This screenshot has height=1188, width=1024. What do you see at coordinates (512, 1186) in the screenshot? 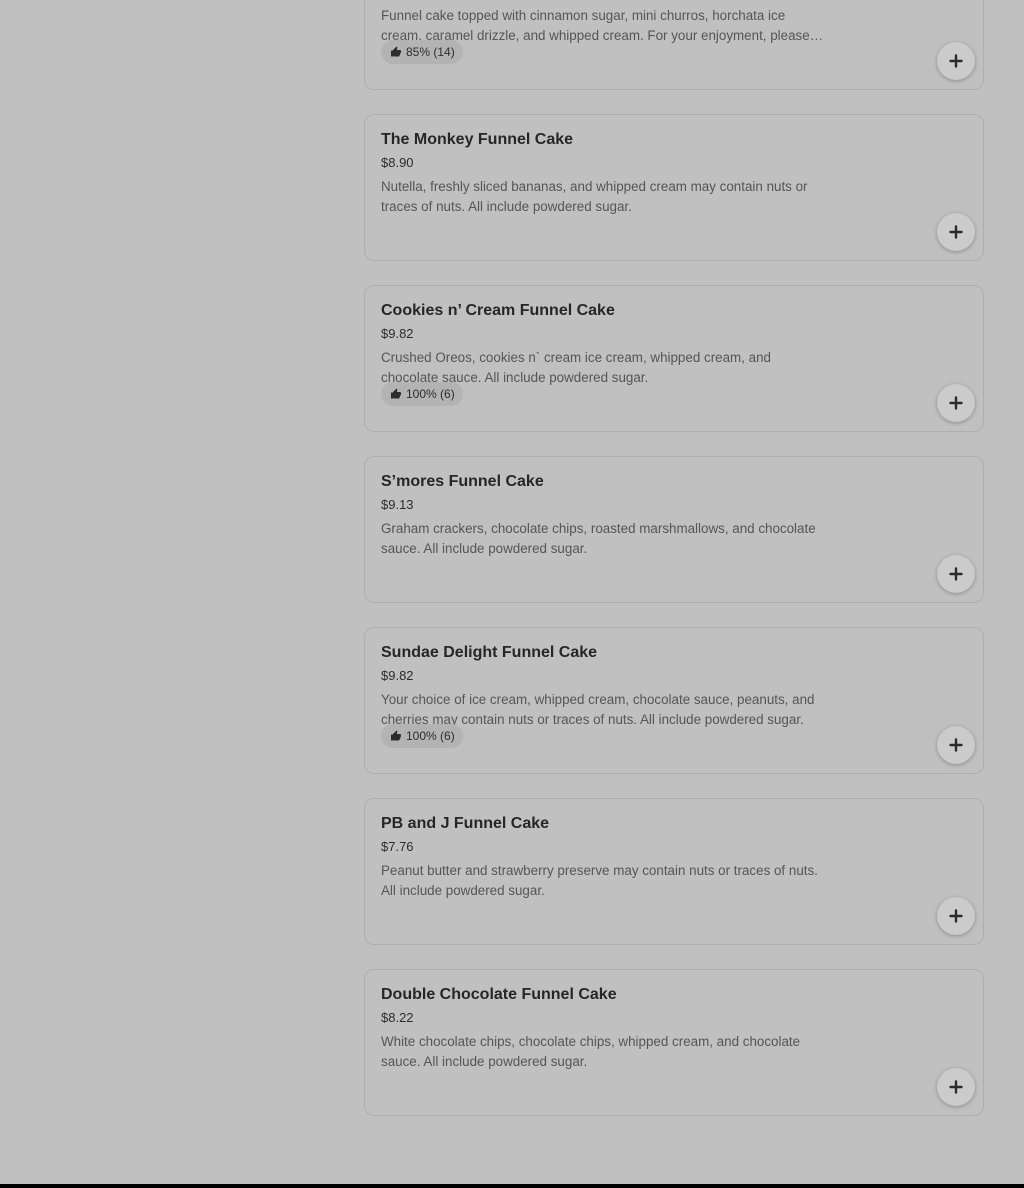
I see `bottom-edge-bar` at bounding box center [512, 1186].